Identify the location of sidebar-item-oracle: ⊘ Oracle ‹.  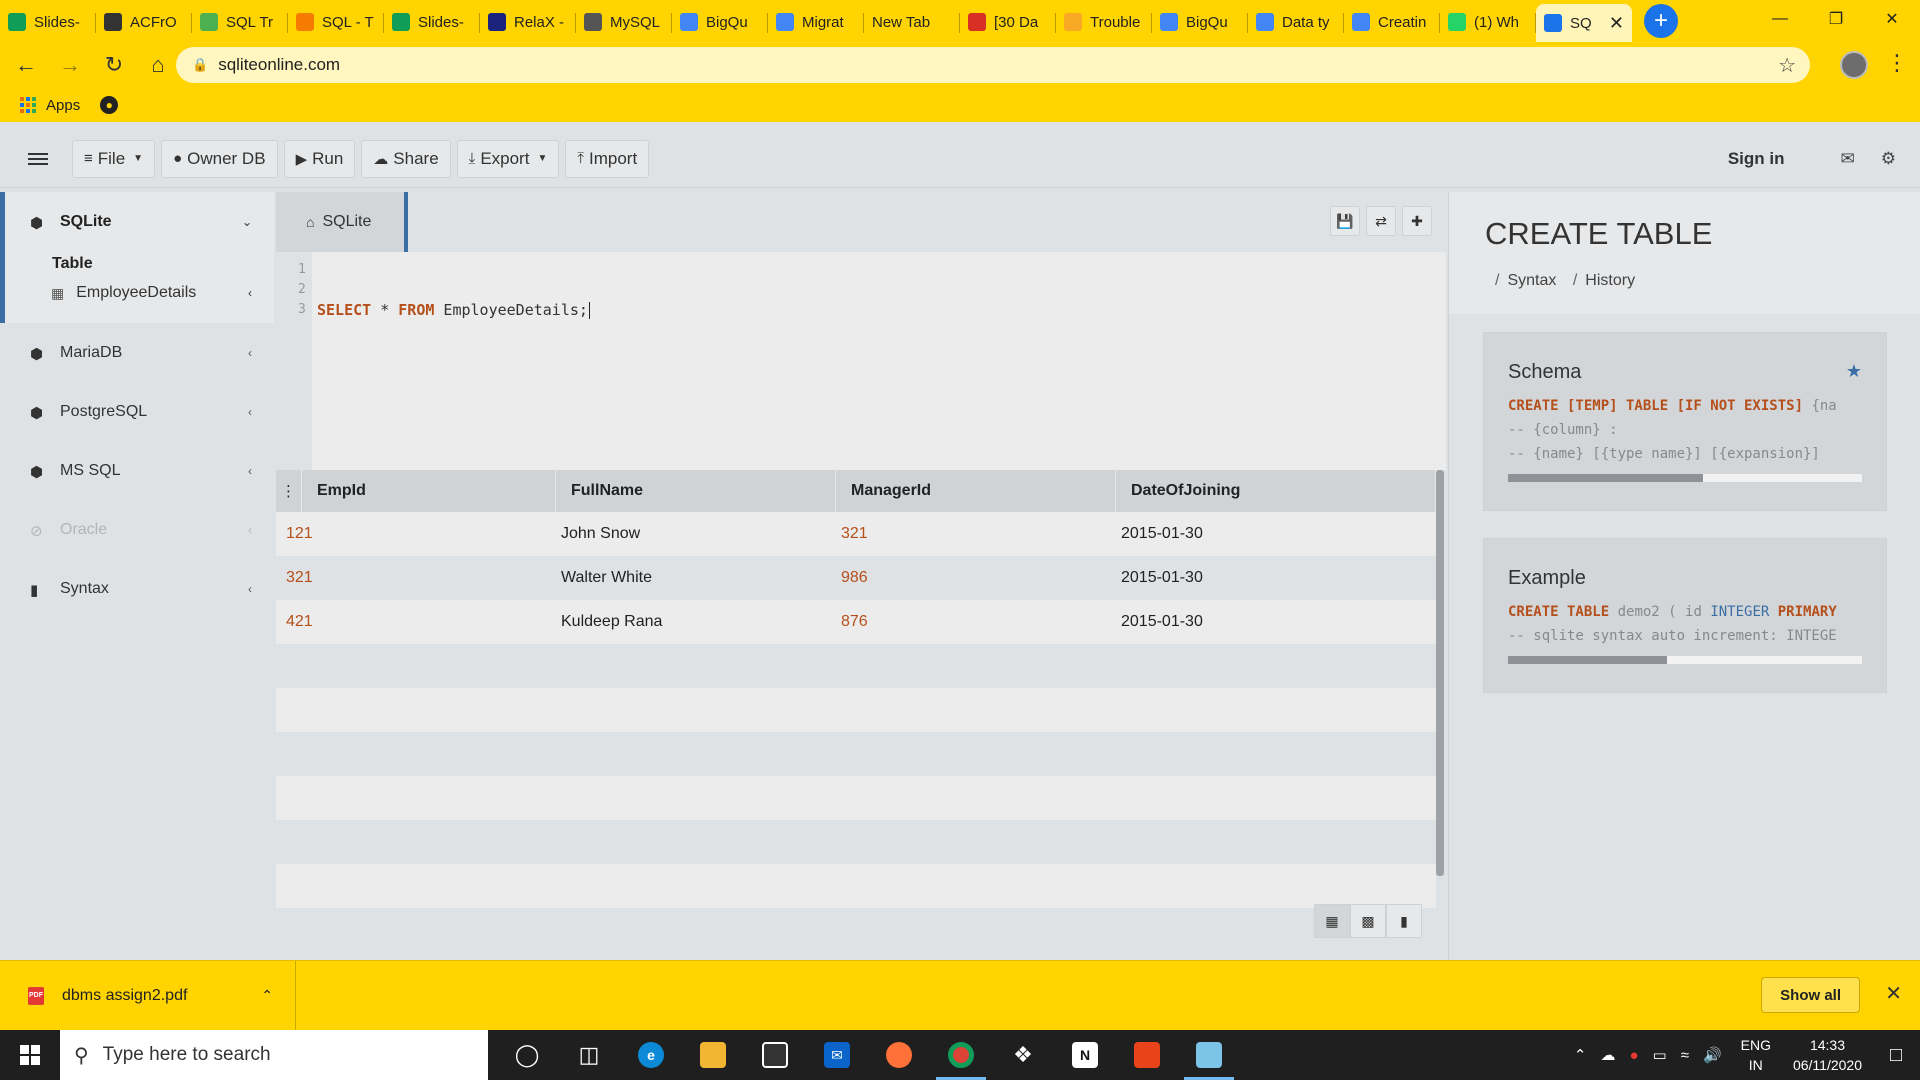
(137, 529).